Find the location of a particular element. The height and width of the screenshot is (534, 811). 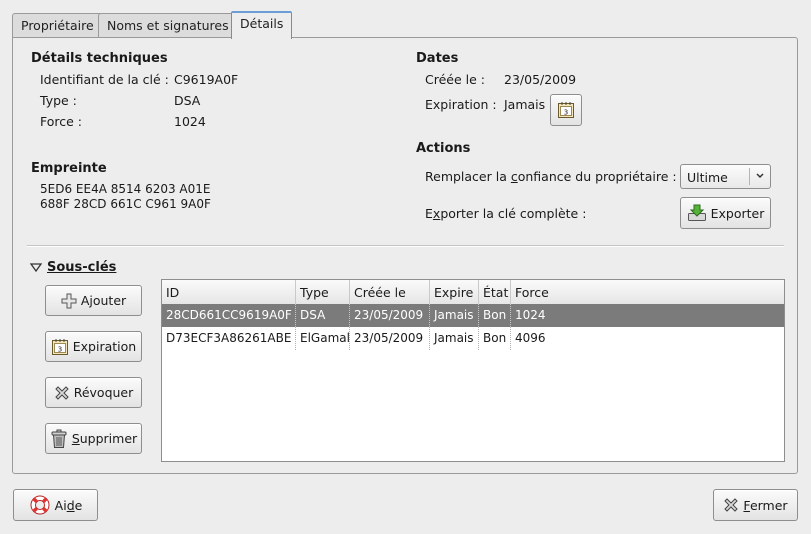

export-button: Exporter is located at coordinates (725, 213).